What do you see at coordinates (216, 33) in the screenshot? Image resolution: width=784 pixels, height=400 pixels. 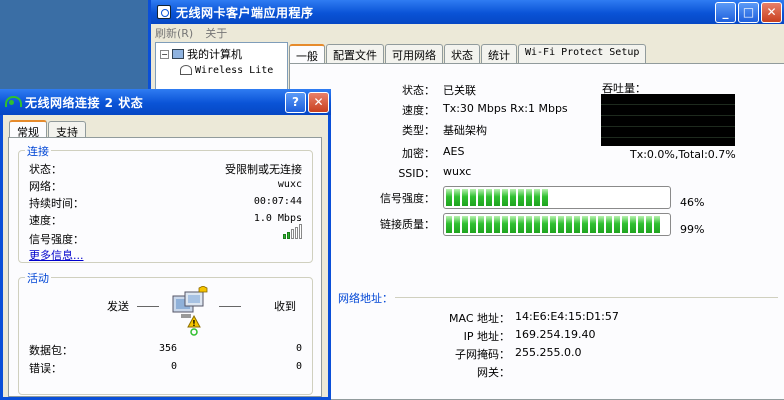 I see `menu-about: 关于` at bounding box center [216, 33].